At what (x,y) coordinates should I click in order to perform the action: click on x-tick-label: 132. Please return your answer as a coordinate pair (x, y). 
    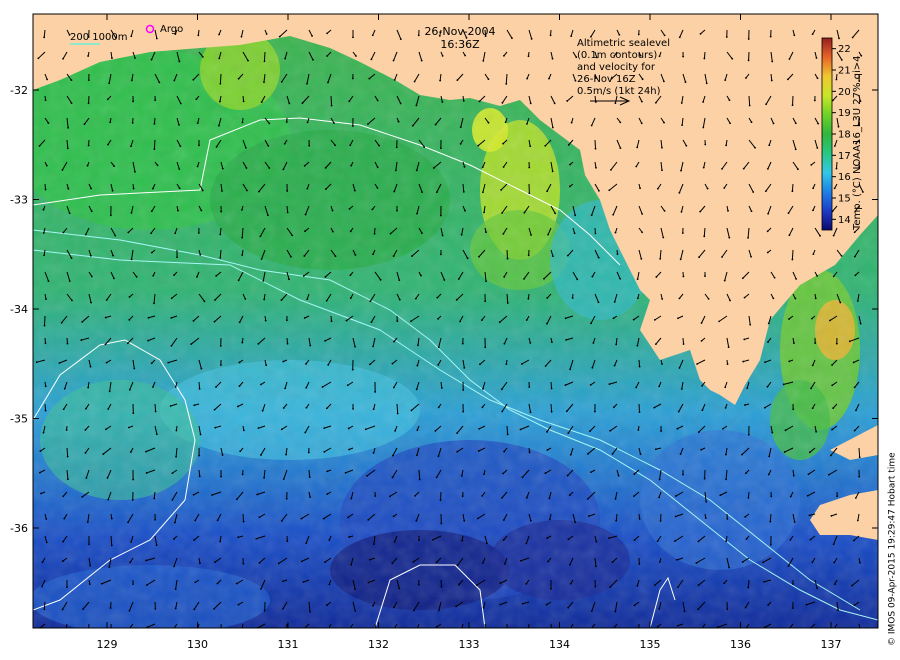
    Looking at the image, I should click on (378, 644).